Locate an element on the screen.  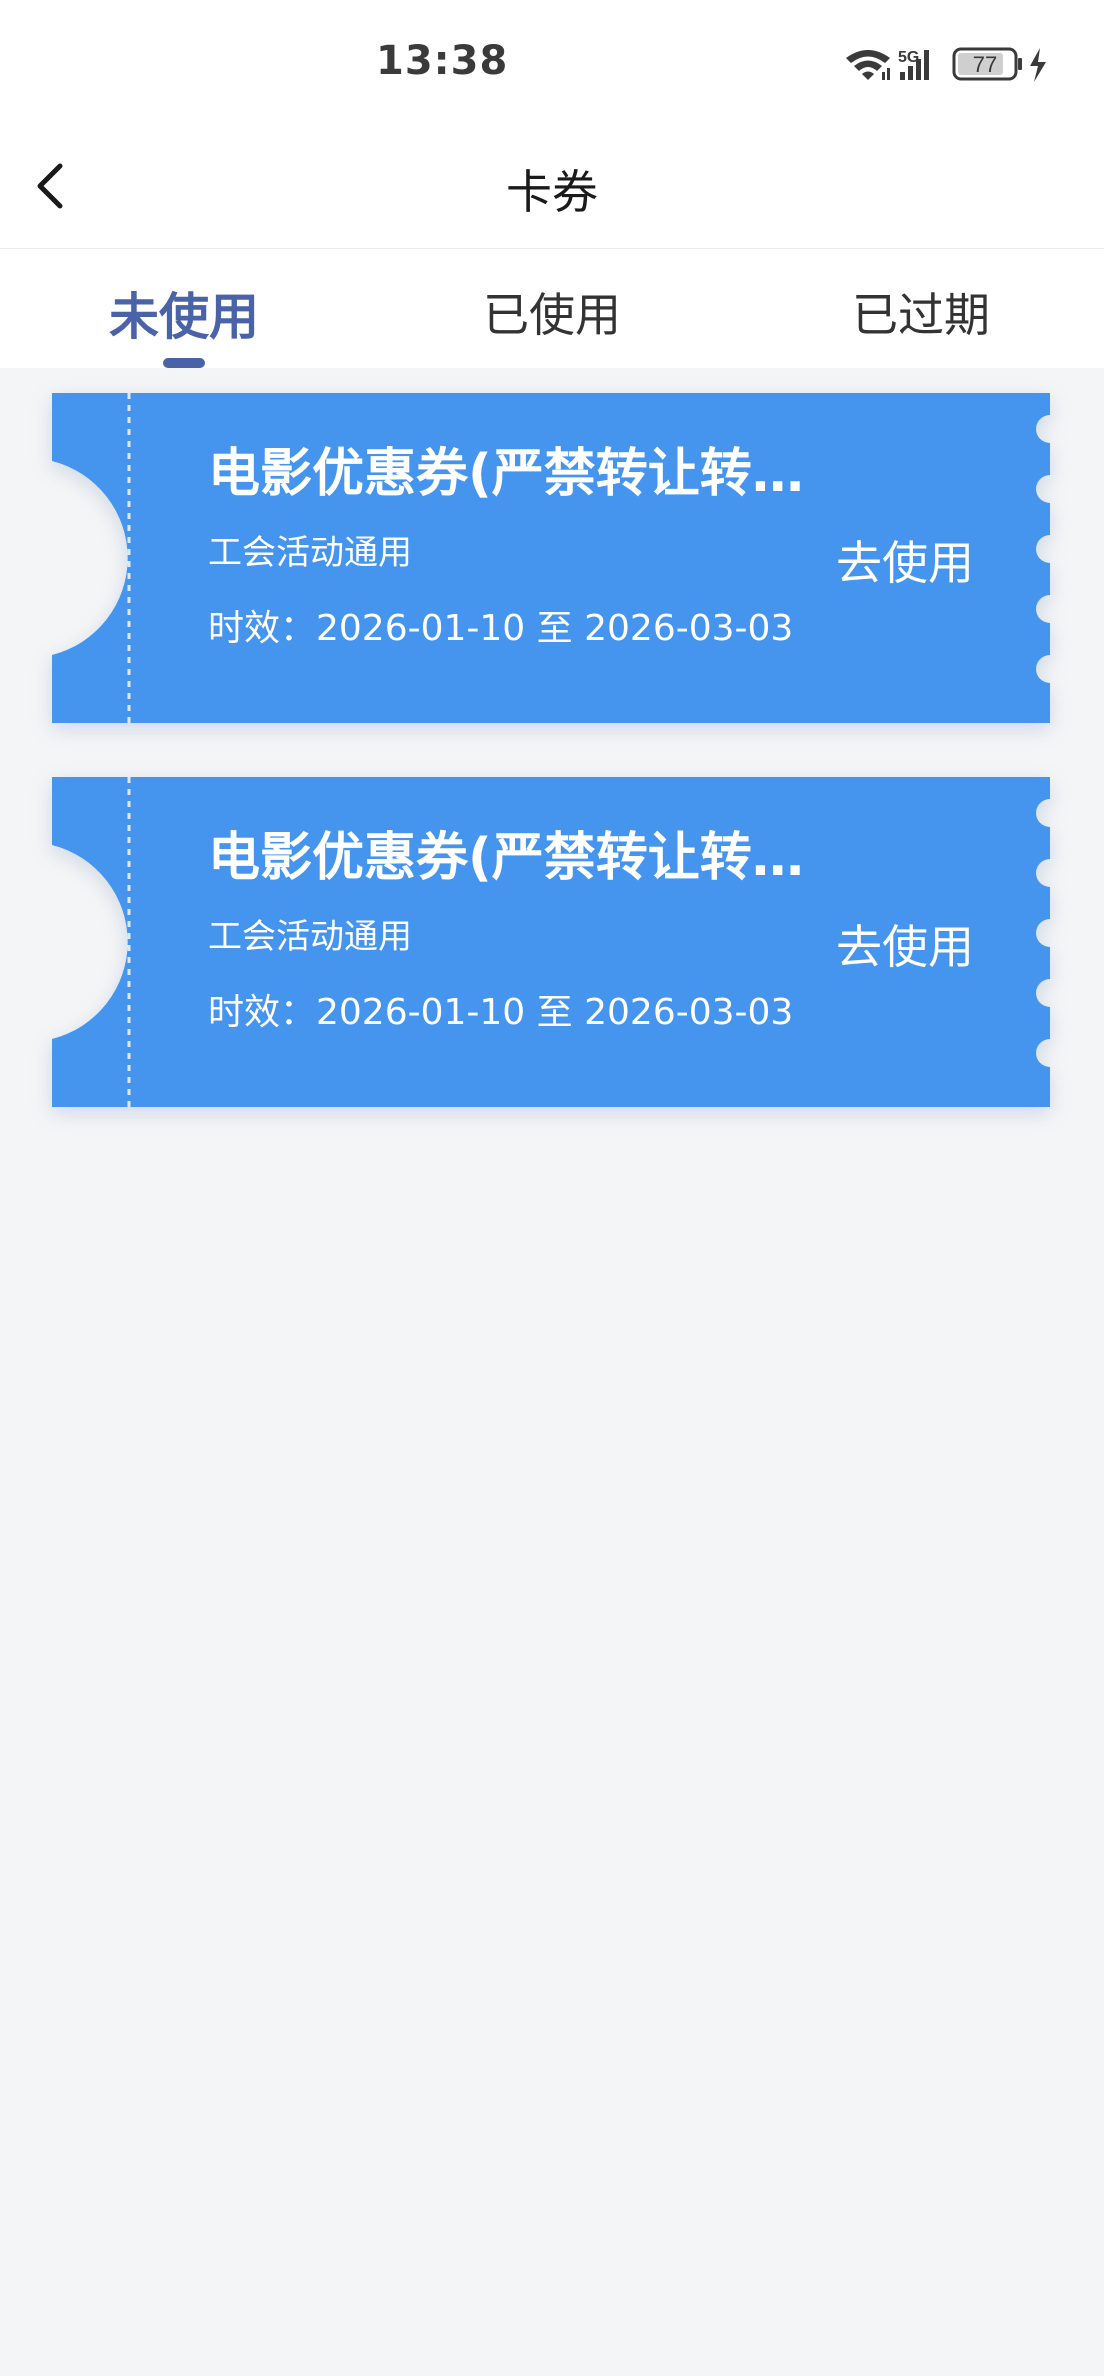
tab-active-indicator is located at coordinates (184, 363).